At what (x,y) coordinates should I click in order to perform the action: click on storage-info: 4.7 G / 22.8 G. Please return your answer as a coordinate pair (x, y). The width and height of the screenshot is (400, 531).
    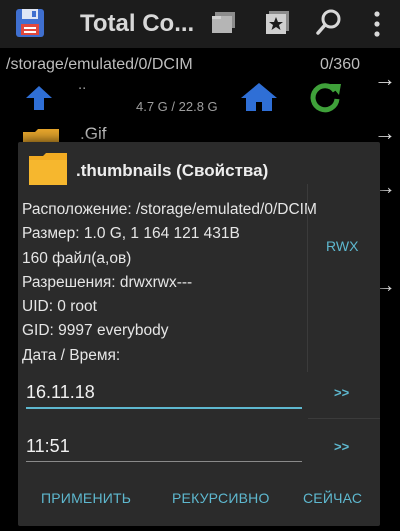
    Looking at the image, I should click on (177, 106).